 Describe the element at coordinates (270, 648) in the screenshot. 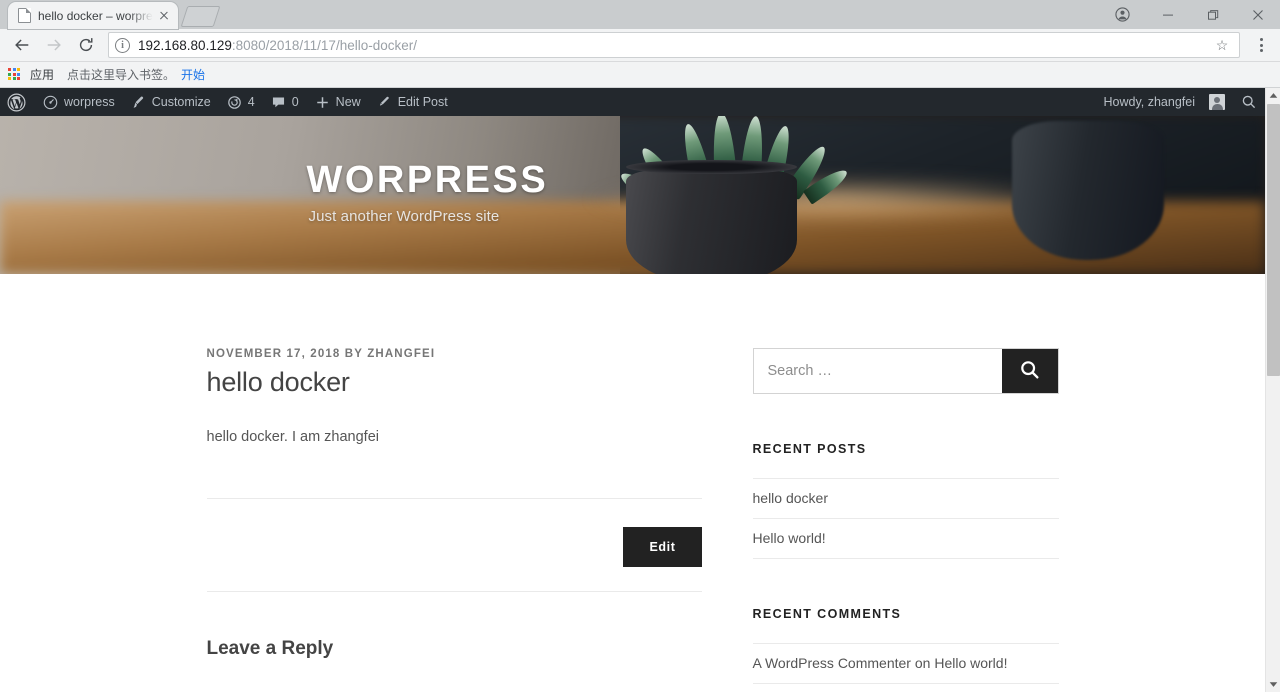

I see `comments-heading: Leave a Reply` at that location.